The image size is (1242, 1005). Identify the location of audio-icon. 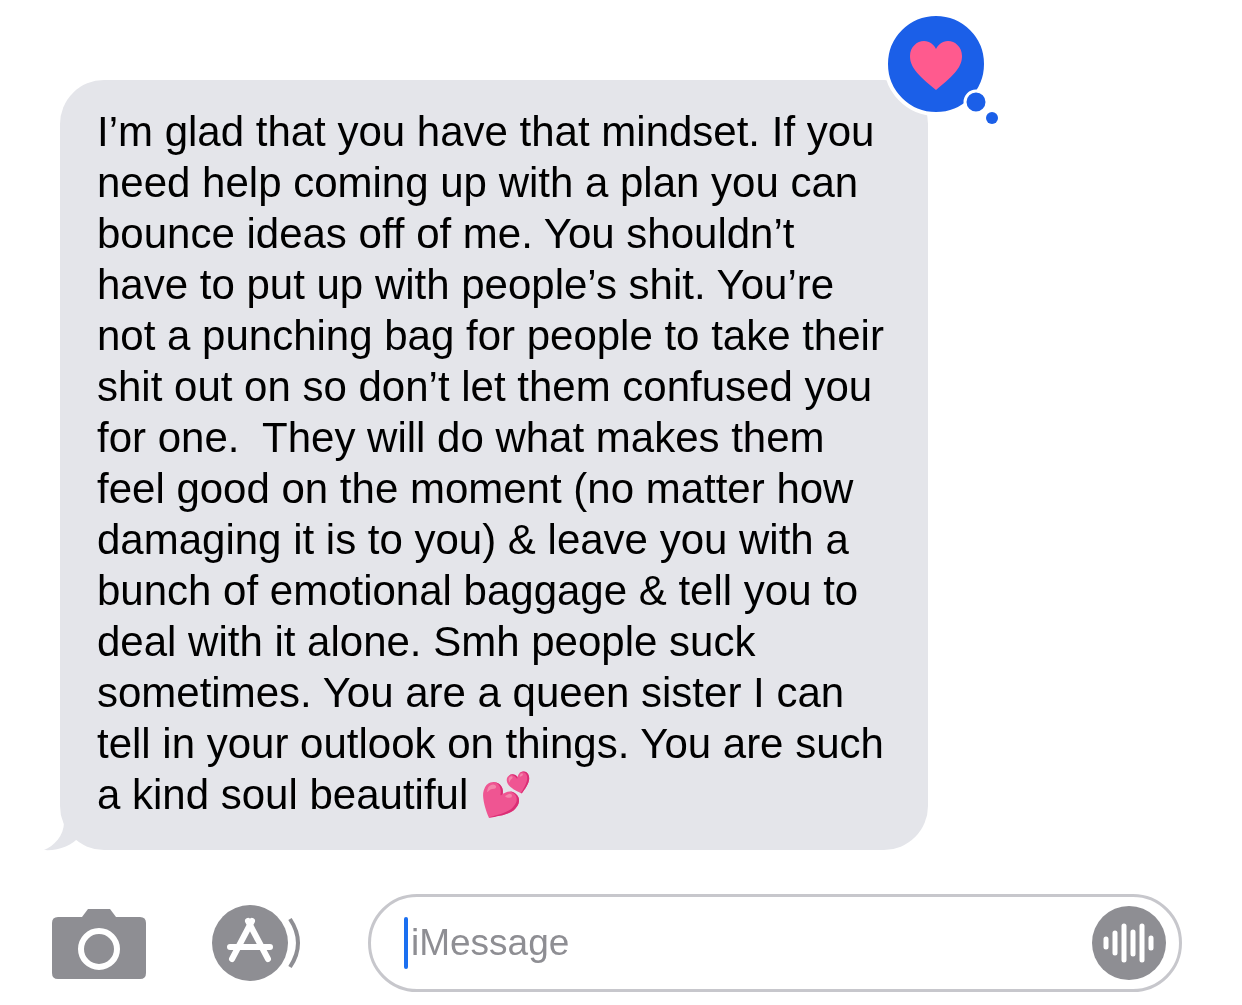
(1129, 942).